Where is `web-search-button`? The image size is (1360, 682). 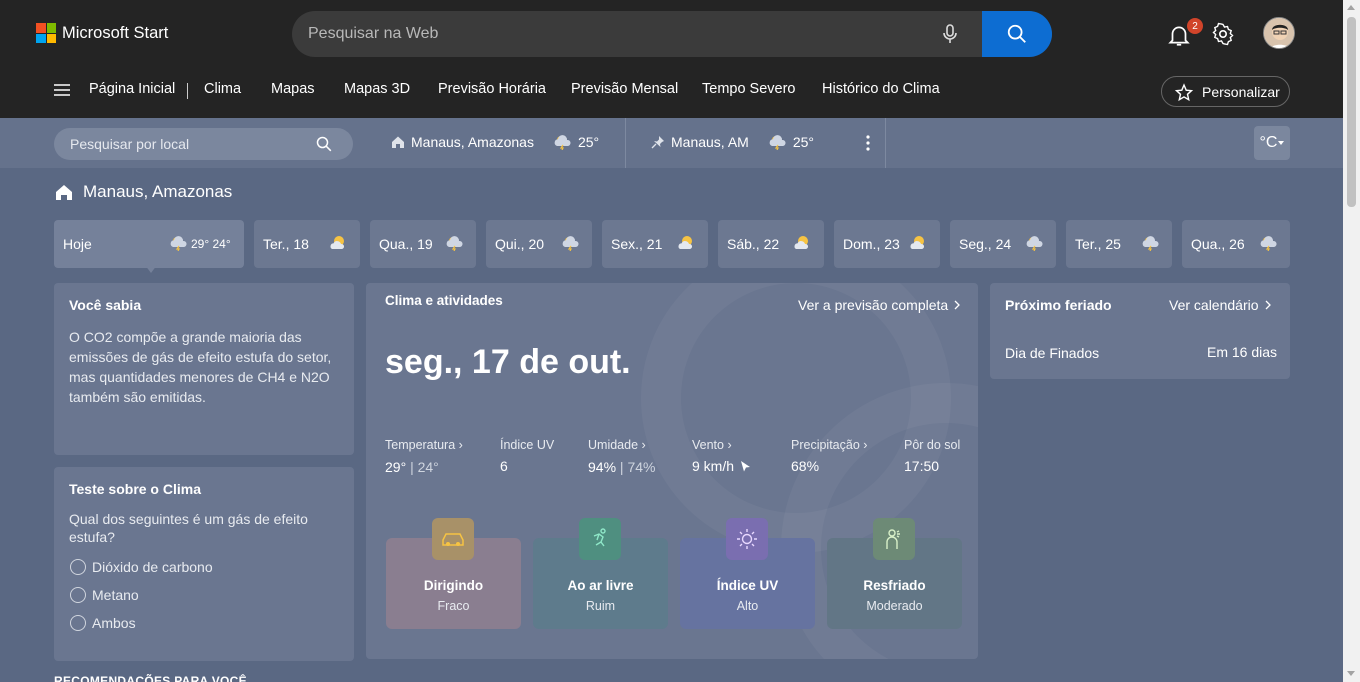
web-search-button is located at coordinates (1017, 34).